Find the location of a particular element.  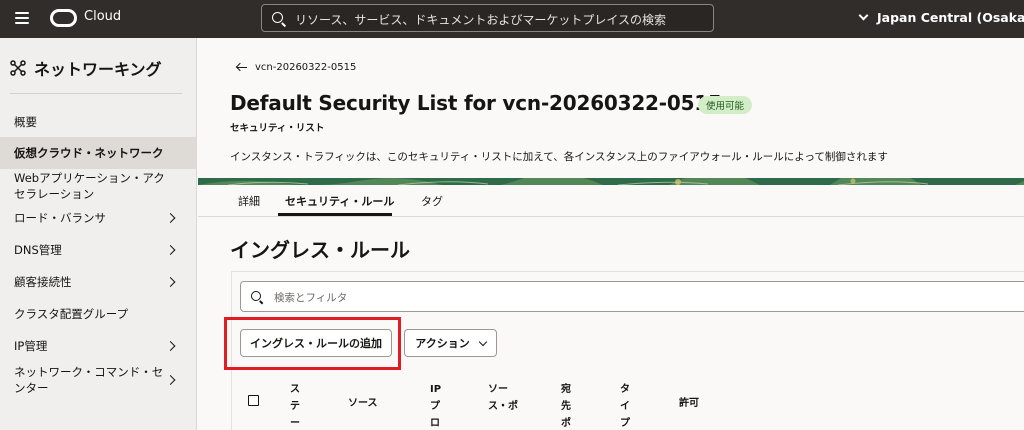

sidebar-item-label: ネットワーク・コマンド・センター is located at coordinates (89, 380).